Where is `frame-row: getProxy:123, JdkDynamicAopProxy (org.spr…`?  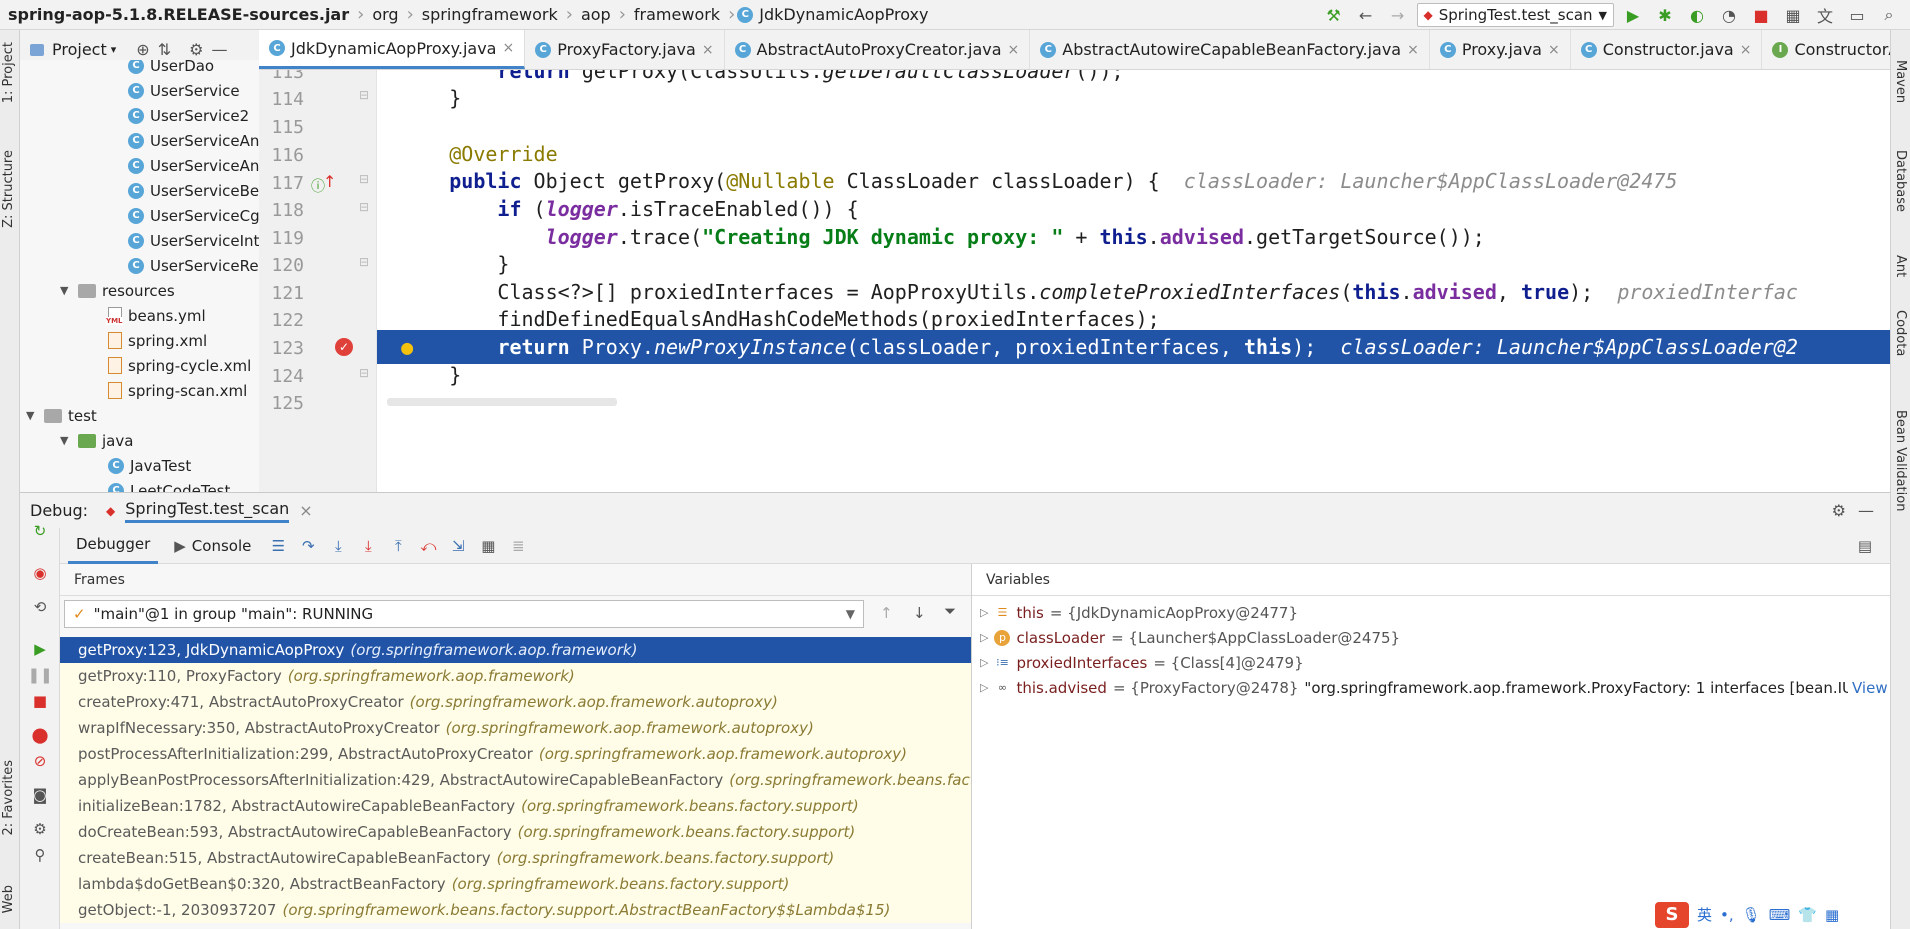
frame-row: getProxy:123, JdkDynamicAopProxy (org.spr… is located at coordinates (515, 650).